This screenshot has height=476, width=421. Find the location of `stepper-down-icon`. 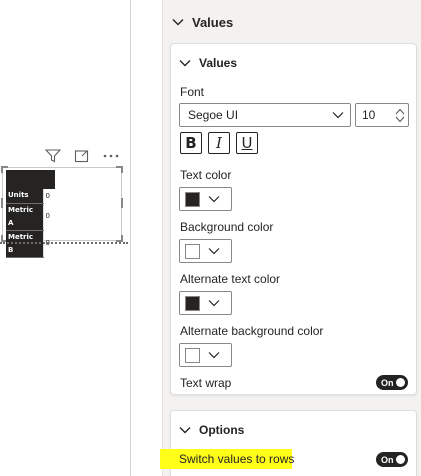

stepper-down-icon is located at coordinates (400, 119).